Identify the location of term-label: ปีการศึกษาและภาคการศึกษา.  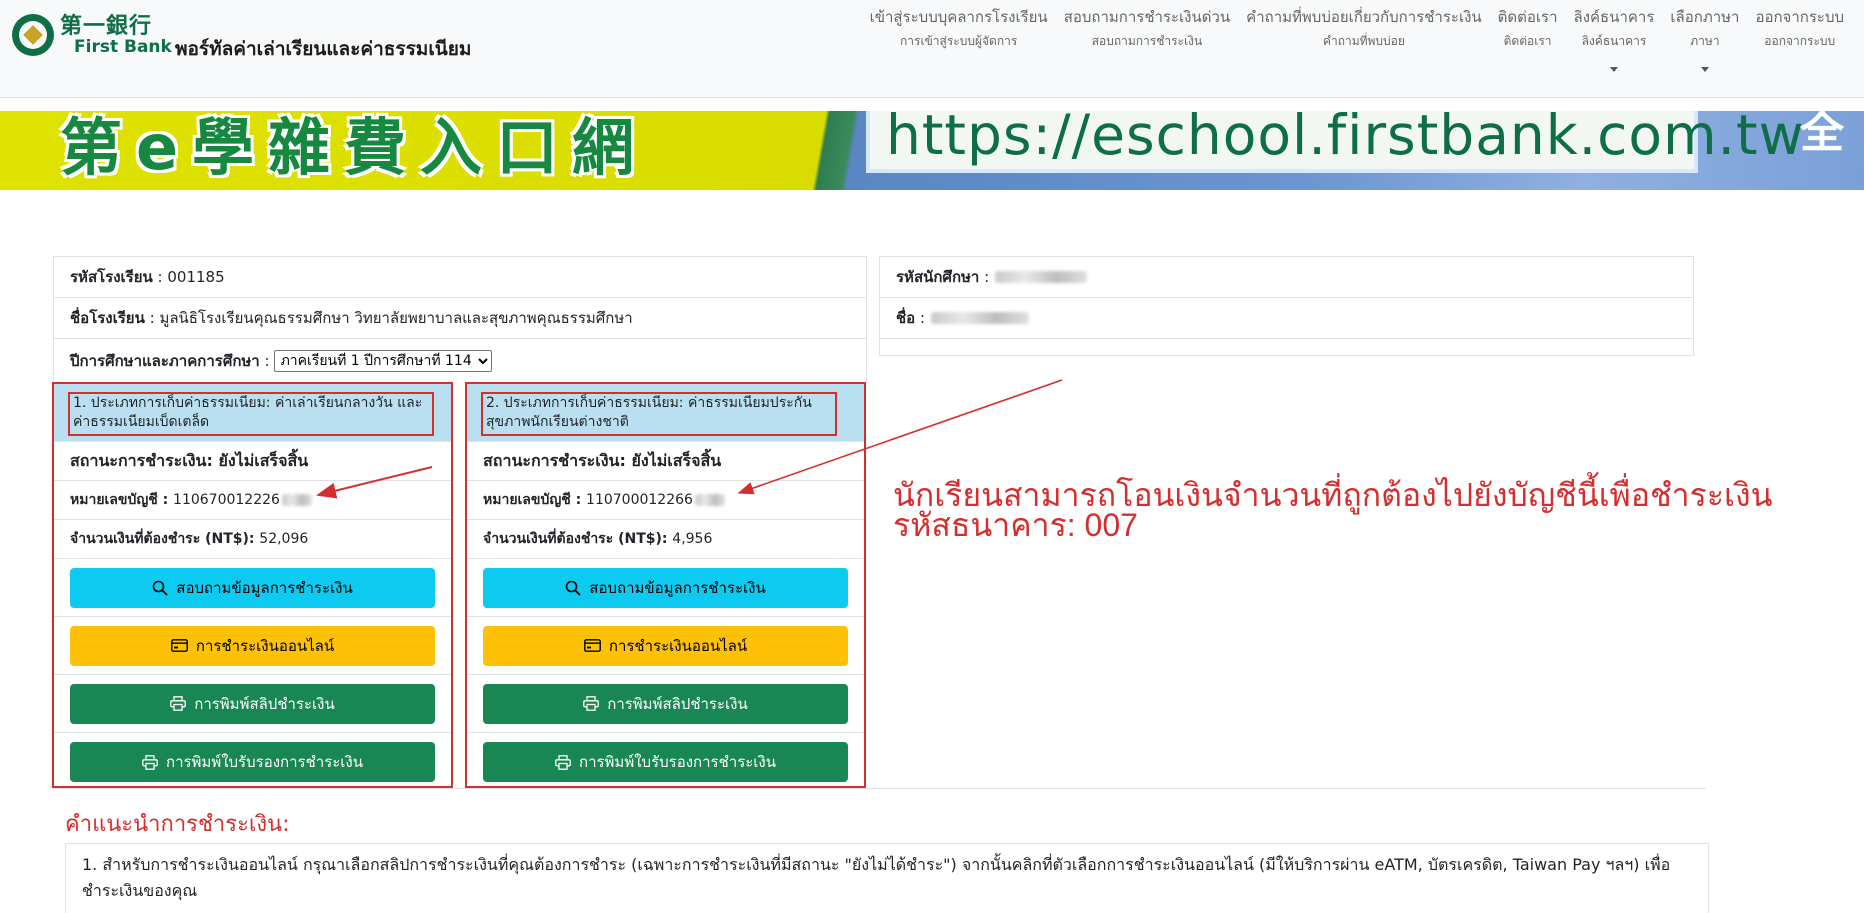
(165, 361).